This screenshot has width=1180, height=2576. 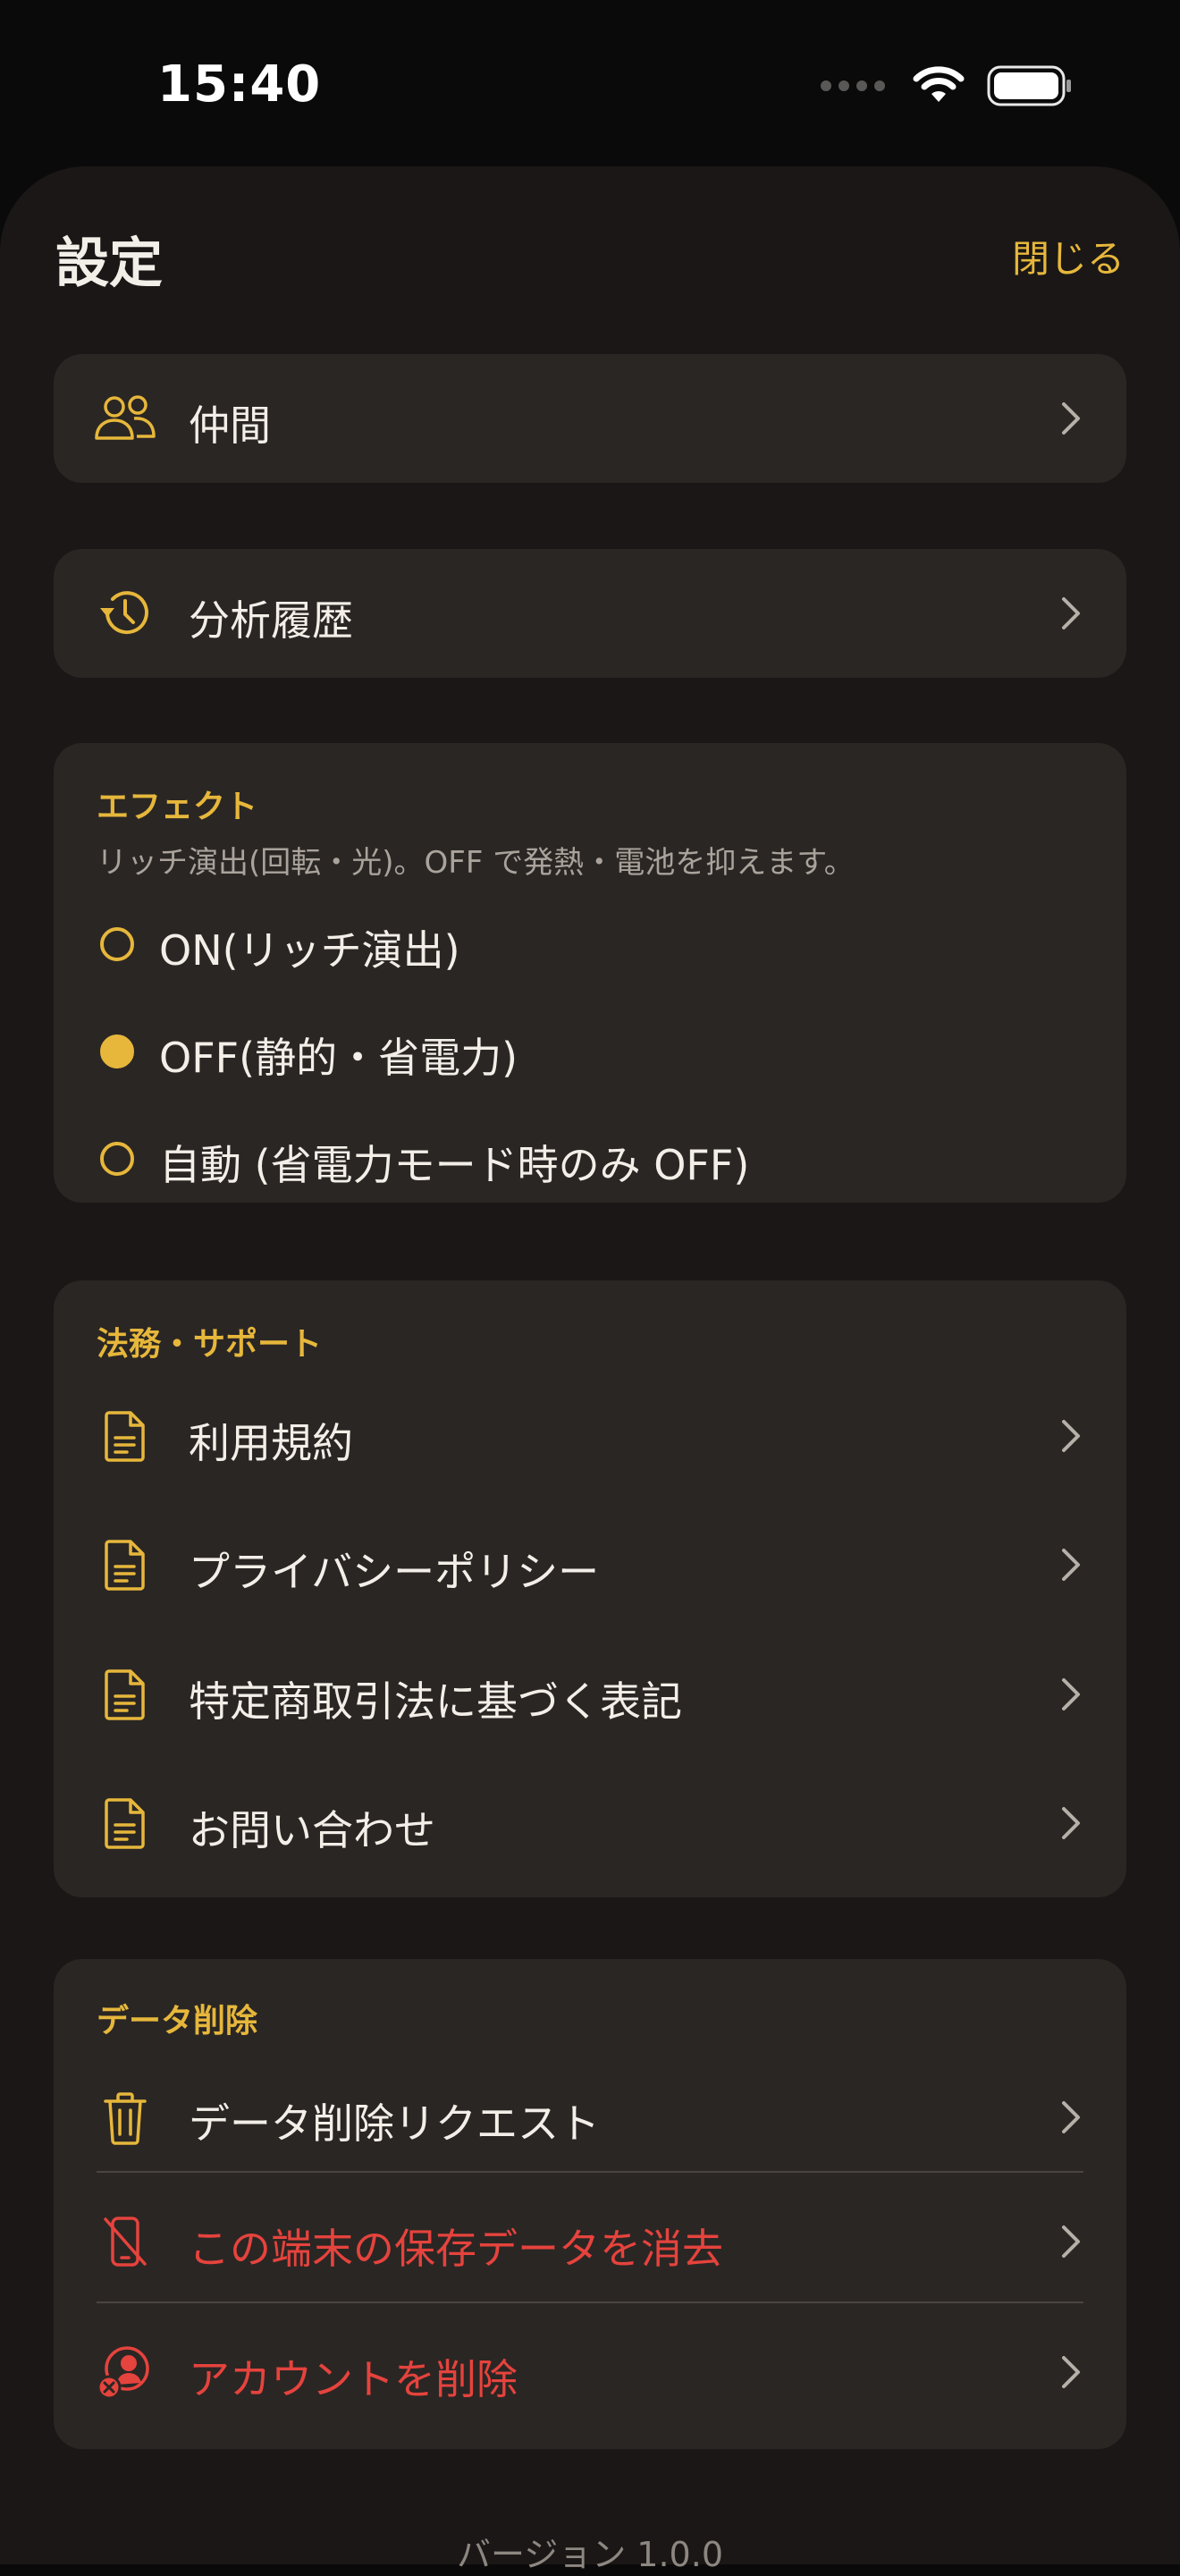 I want to click on history-icon, so click(x=125, y=613).